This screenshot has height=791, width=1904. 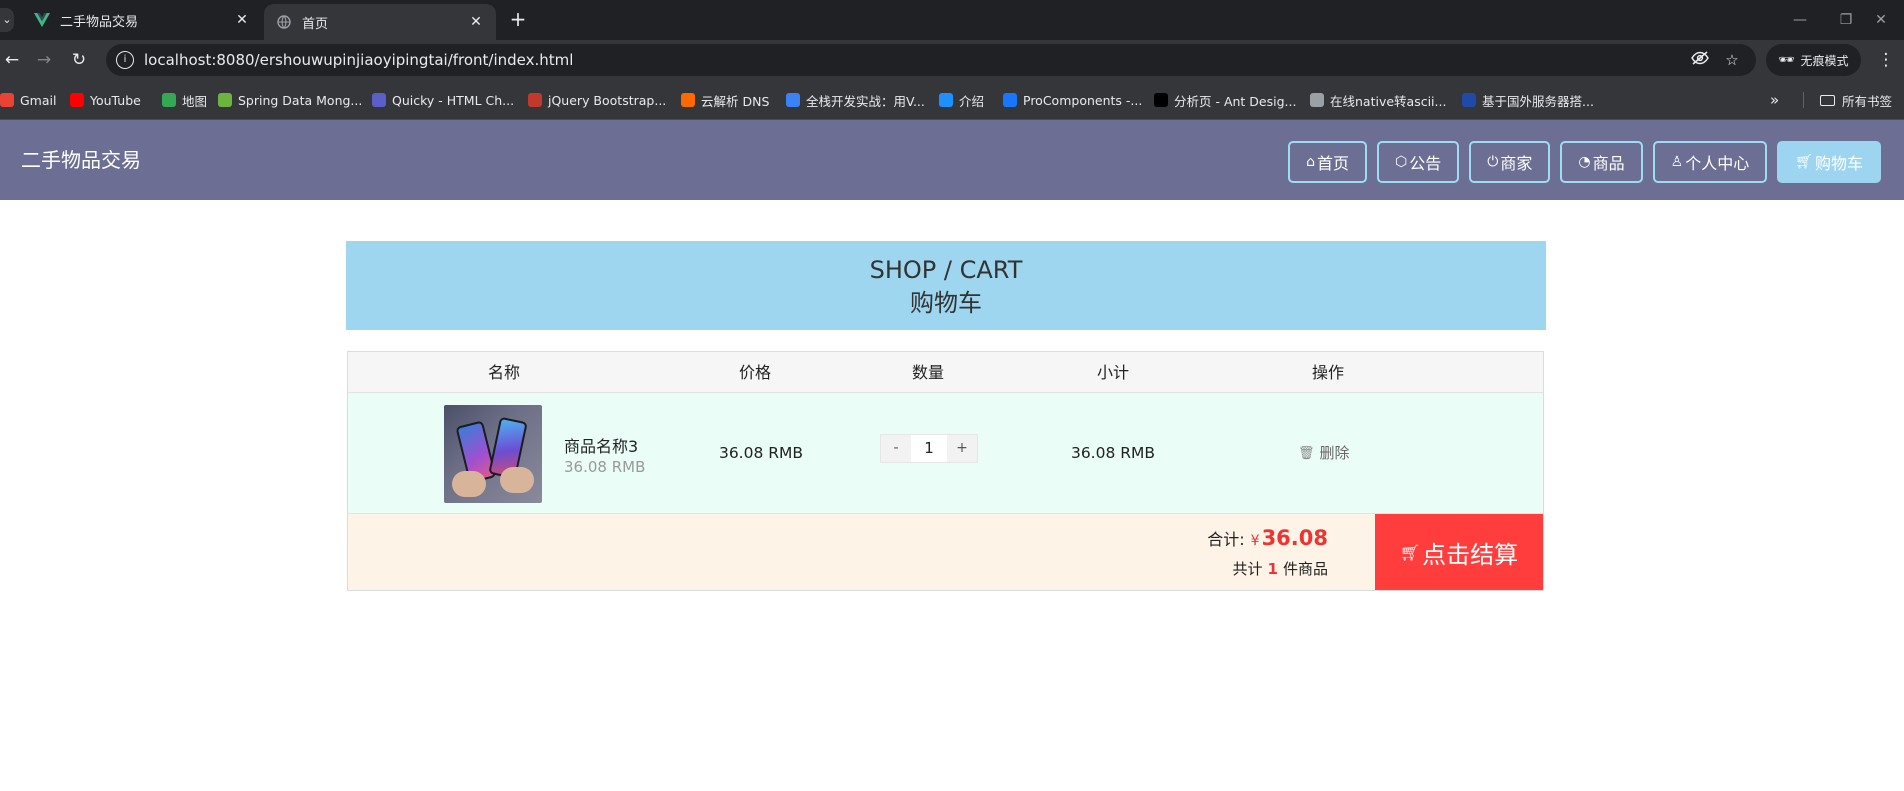 I want to click on tab-title: 二手物品交易, so click(x=99, y=22).